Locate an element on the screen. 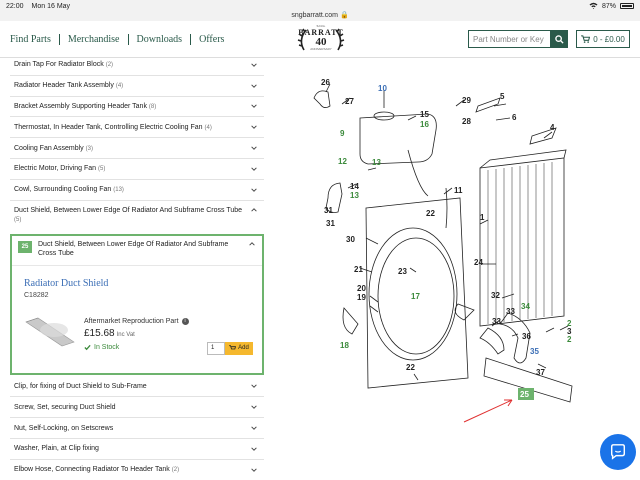 The height and width of the screenshot is (480, 640). nav-downloads: Downloads is located at coordinates (159, 39).